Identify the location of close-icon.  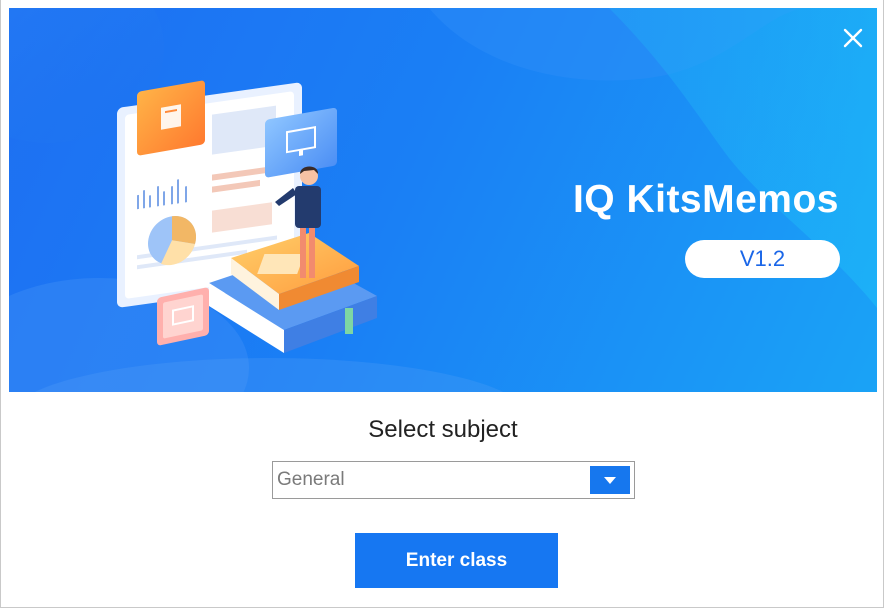
(853, 38).